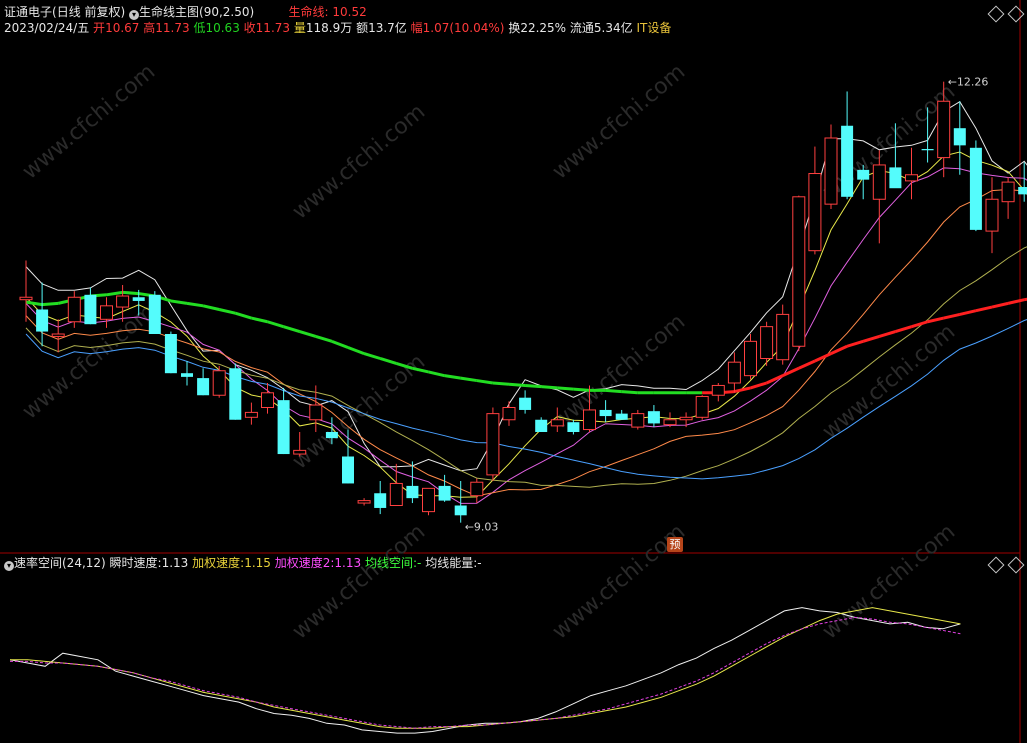 The image size is (1027, 743). I want to click on weighted-speed-value: 1.15, so click(257, 563).